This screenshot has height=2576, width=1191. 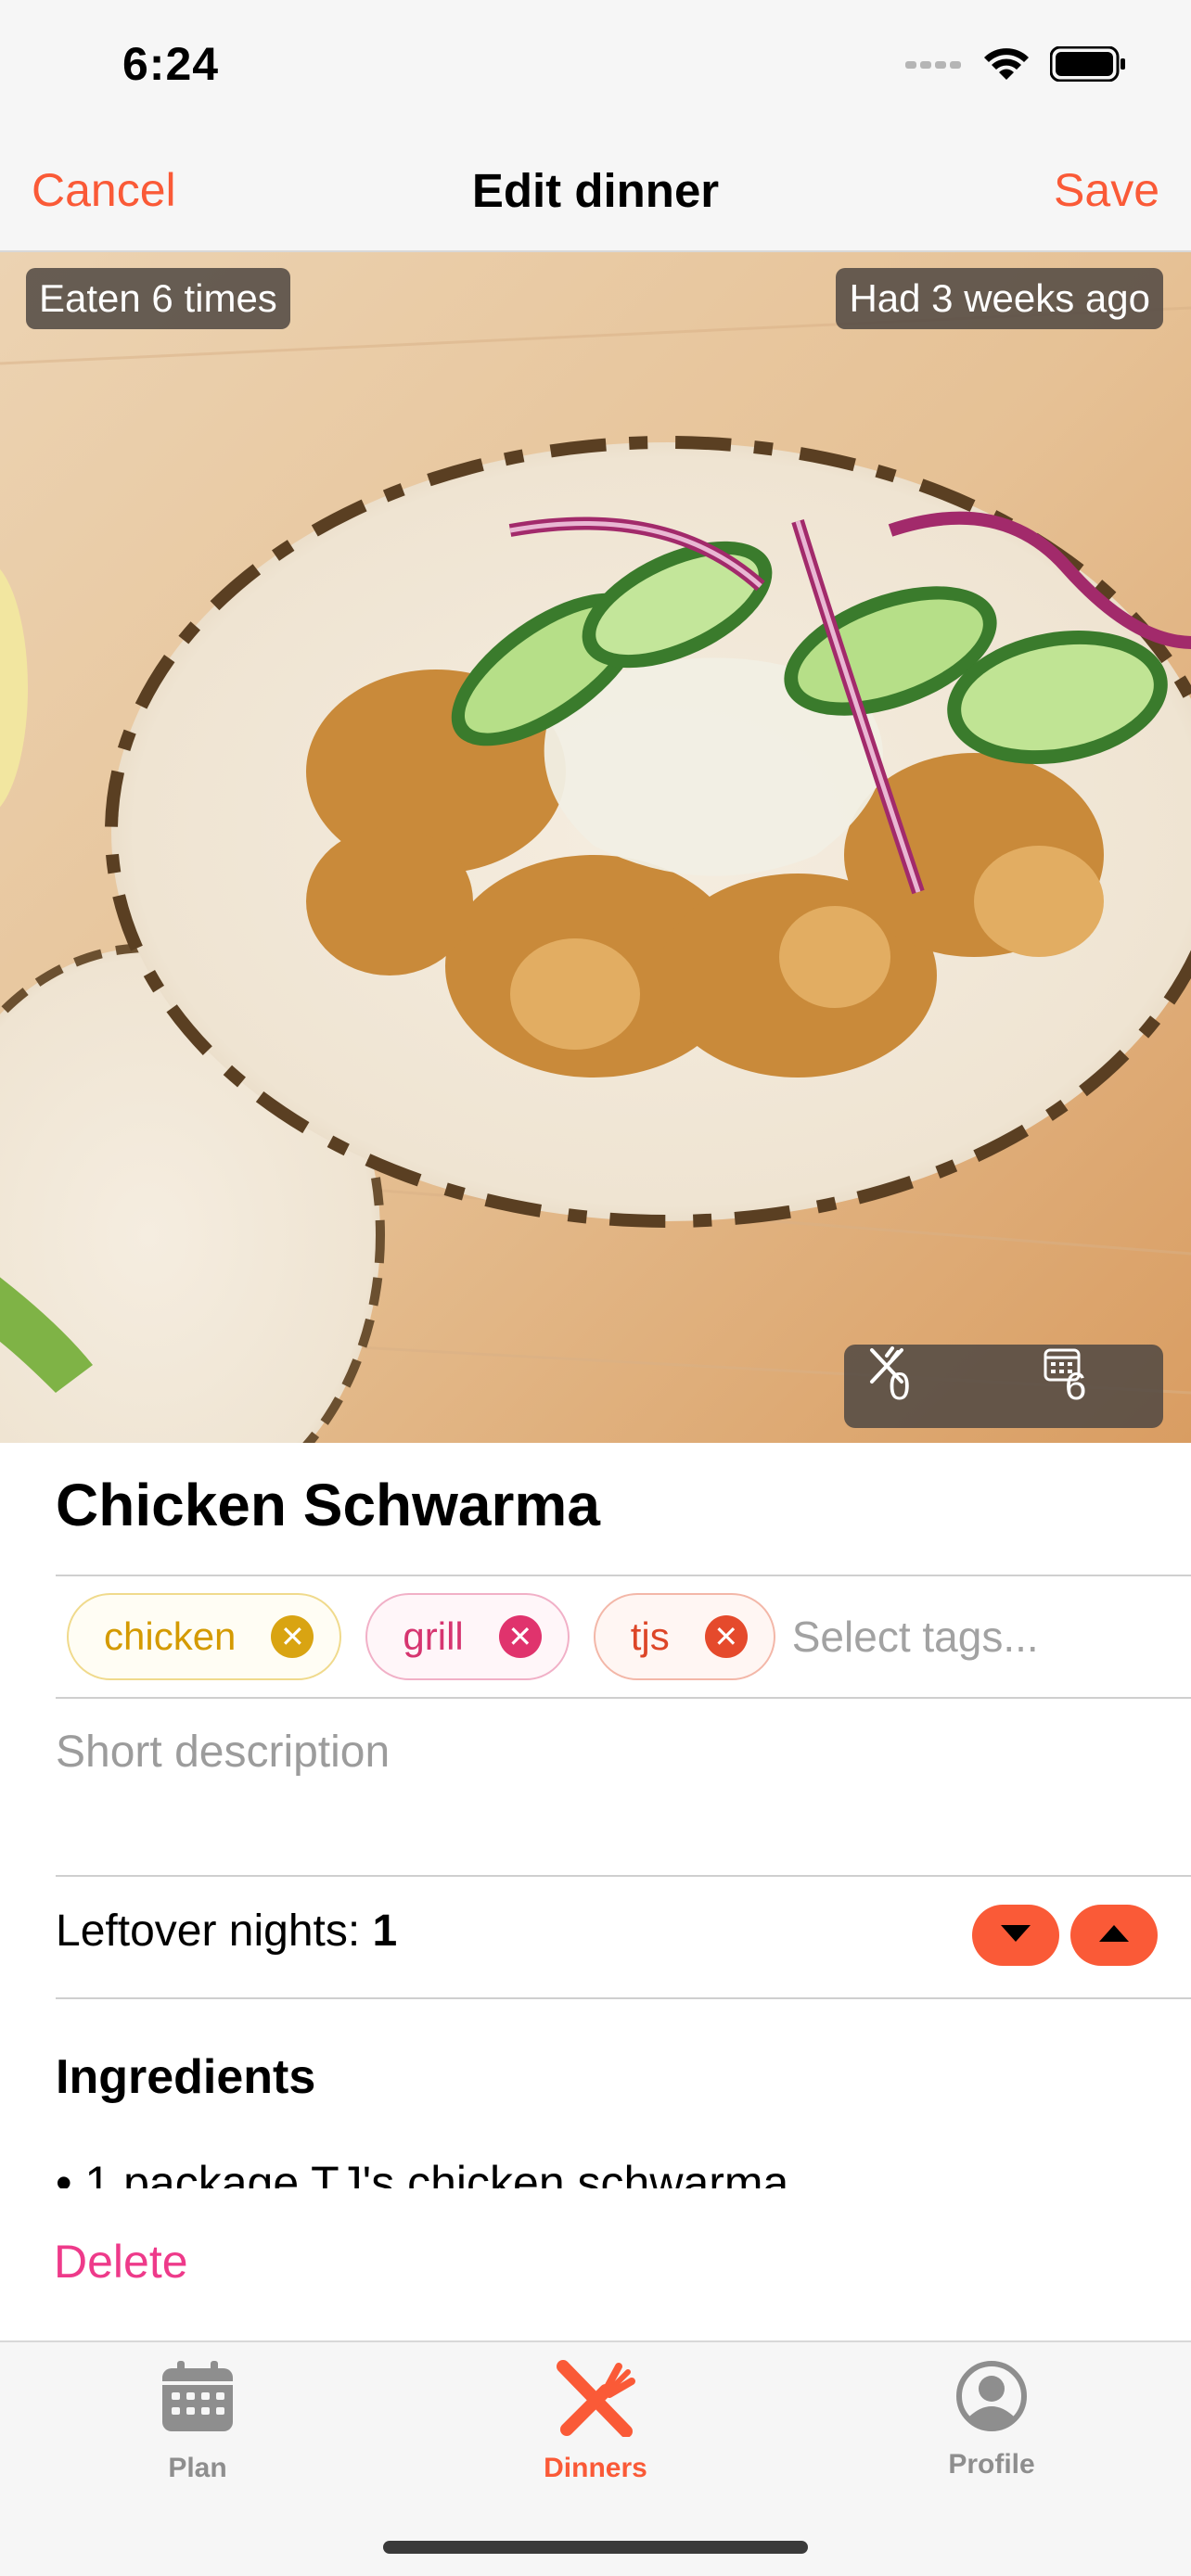 I want to click on tag-chip-chicken: chicken ✕, so click(x=204, y=1637).